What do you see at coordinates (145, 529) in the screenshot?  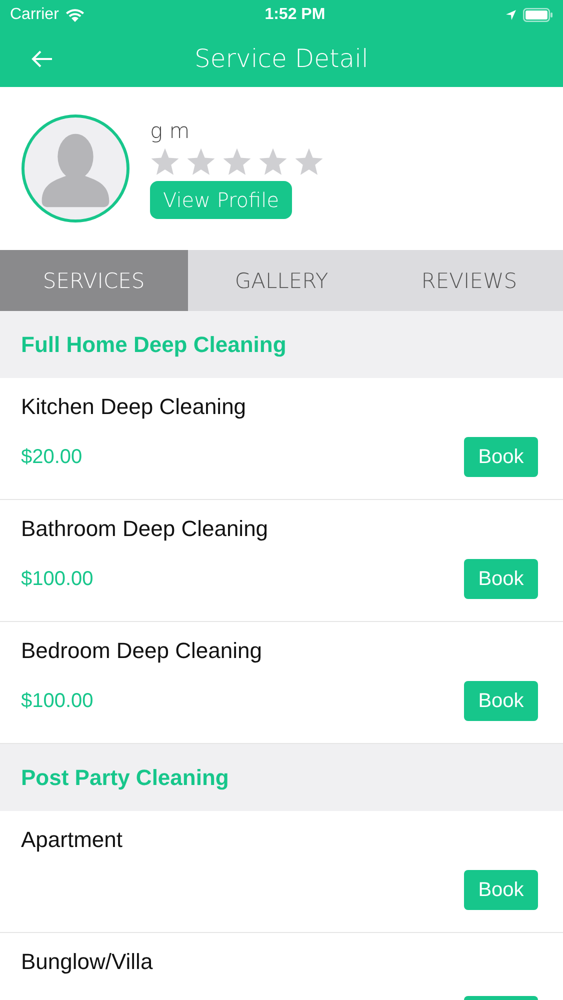 I see `service-name: Bathroom Deep Cleaning` at bounding box center [145, 529].